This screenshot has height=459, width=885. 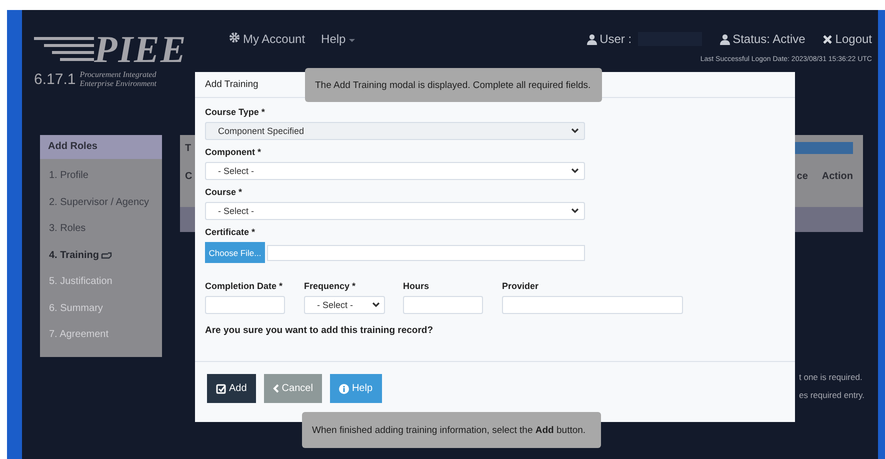 I want to click on field-label: Certificate *, so click(x=230, y=232).